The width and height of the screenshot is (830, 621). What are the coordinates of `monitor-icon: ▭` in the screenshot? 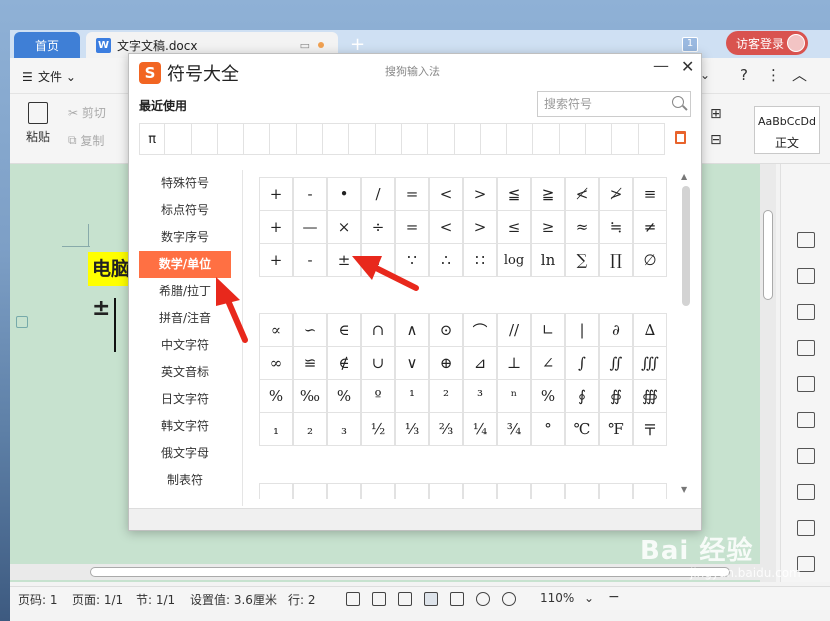 It's located at (305, 45).